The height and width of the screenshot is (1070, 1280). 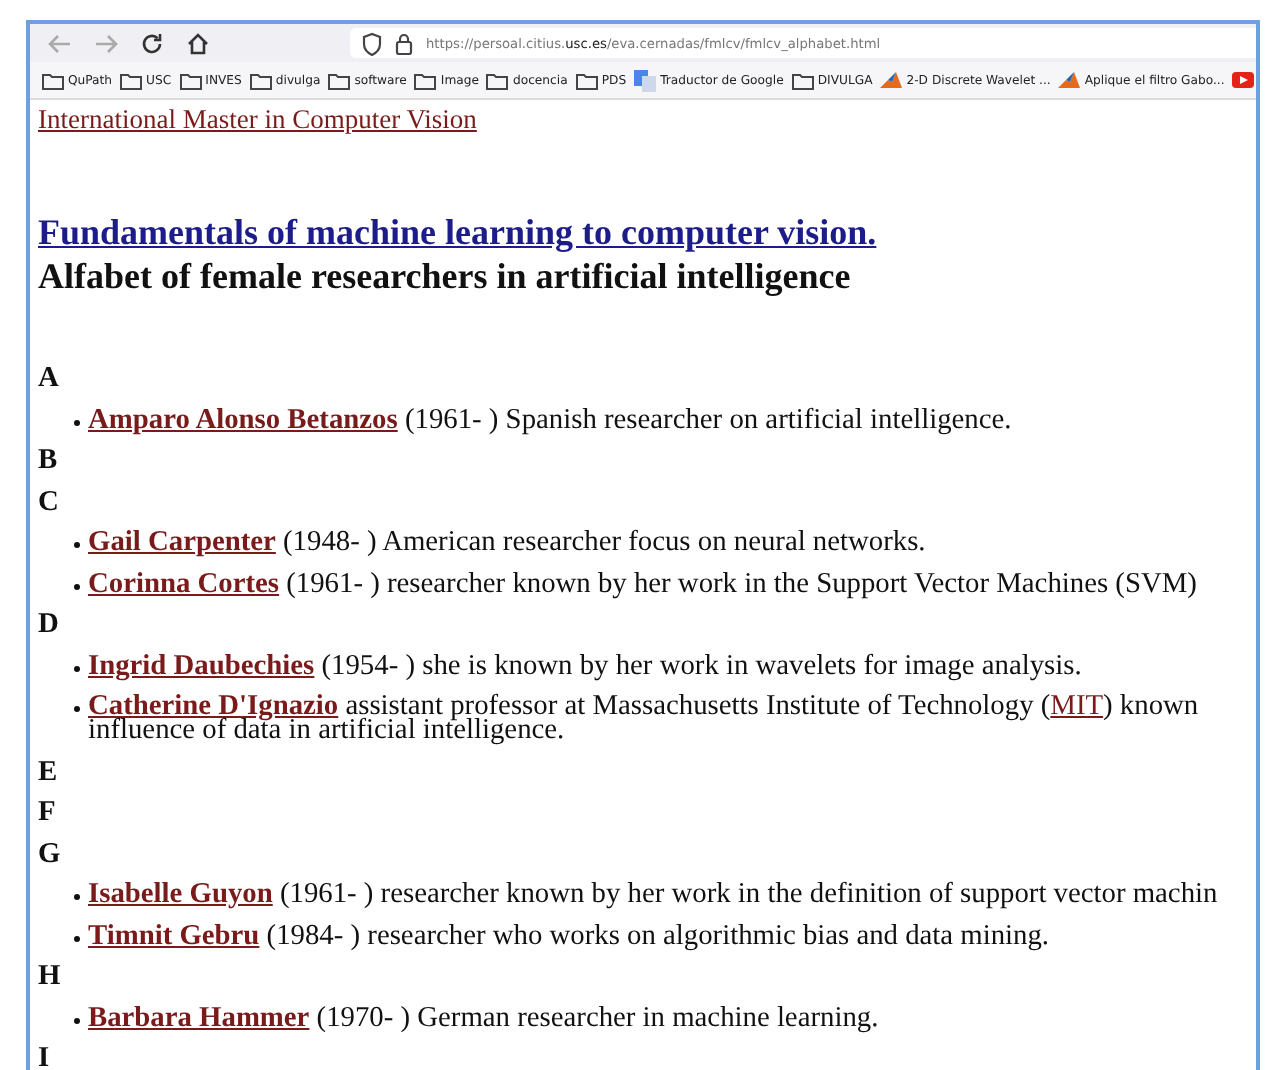 I want to click on researcher-entry: Catherine D'Ignazio assistant professor at Massachusetts Institute of Technology (MIT) known, so click(x=643, y=706).